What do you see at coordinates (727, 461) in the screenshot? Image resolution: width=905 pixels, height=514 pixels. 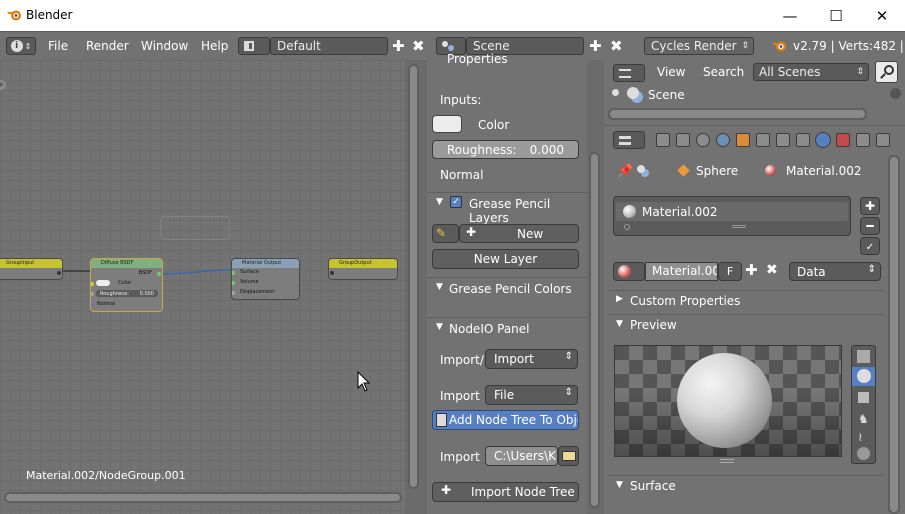 I see `preview-resize-handle-icon` at bounding box center [727, 461].